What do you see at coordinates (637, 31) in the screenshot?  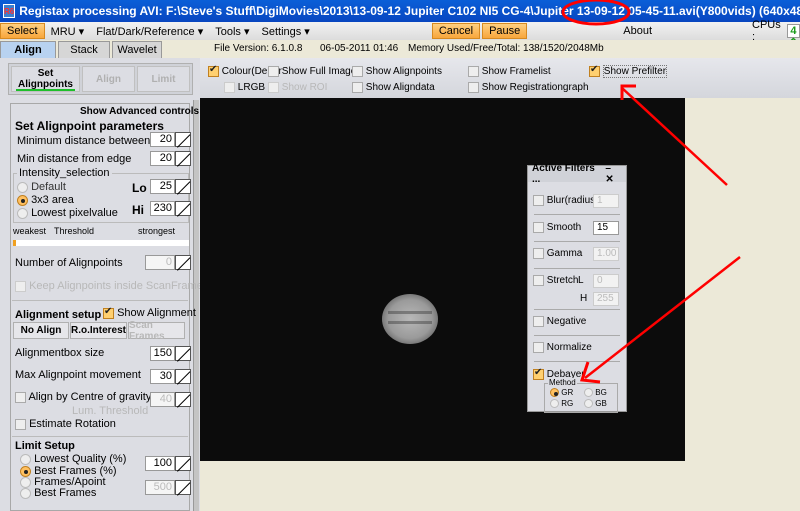 I see `about-button: About` at bounding box center [637, 31].